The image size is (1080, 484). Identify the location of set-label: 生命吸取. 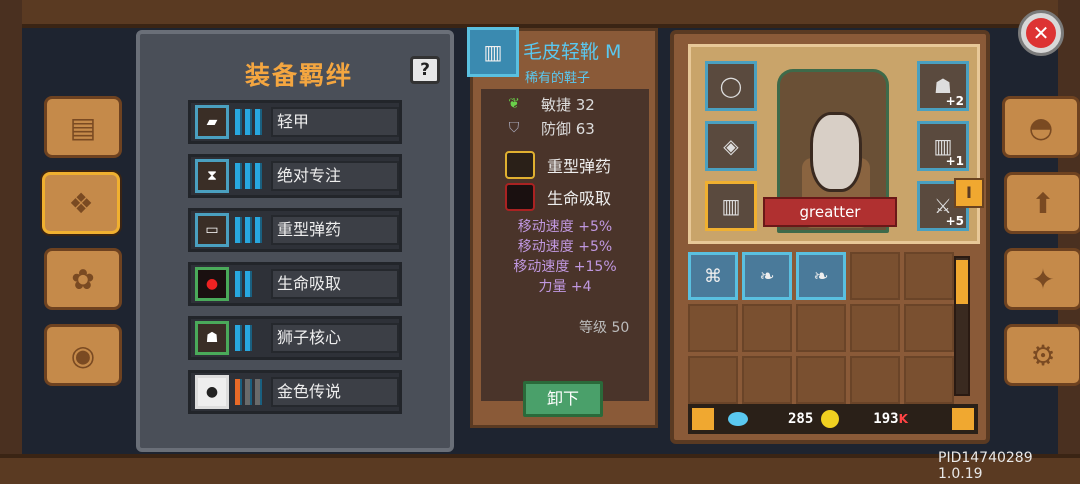
(335, 284).